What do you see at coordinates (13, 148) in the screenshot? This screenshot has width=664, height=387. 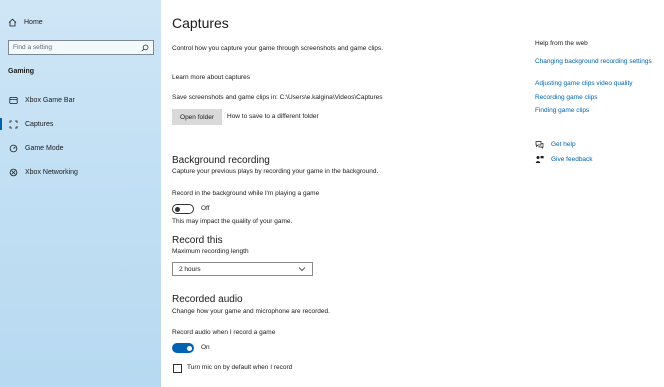 I see `game-mode-icon` at bounding box center [13, 148].